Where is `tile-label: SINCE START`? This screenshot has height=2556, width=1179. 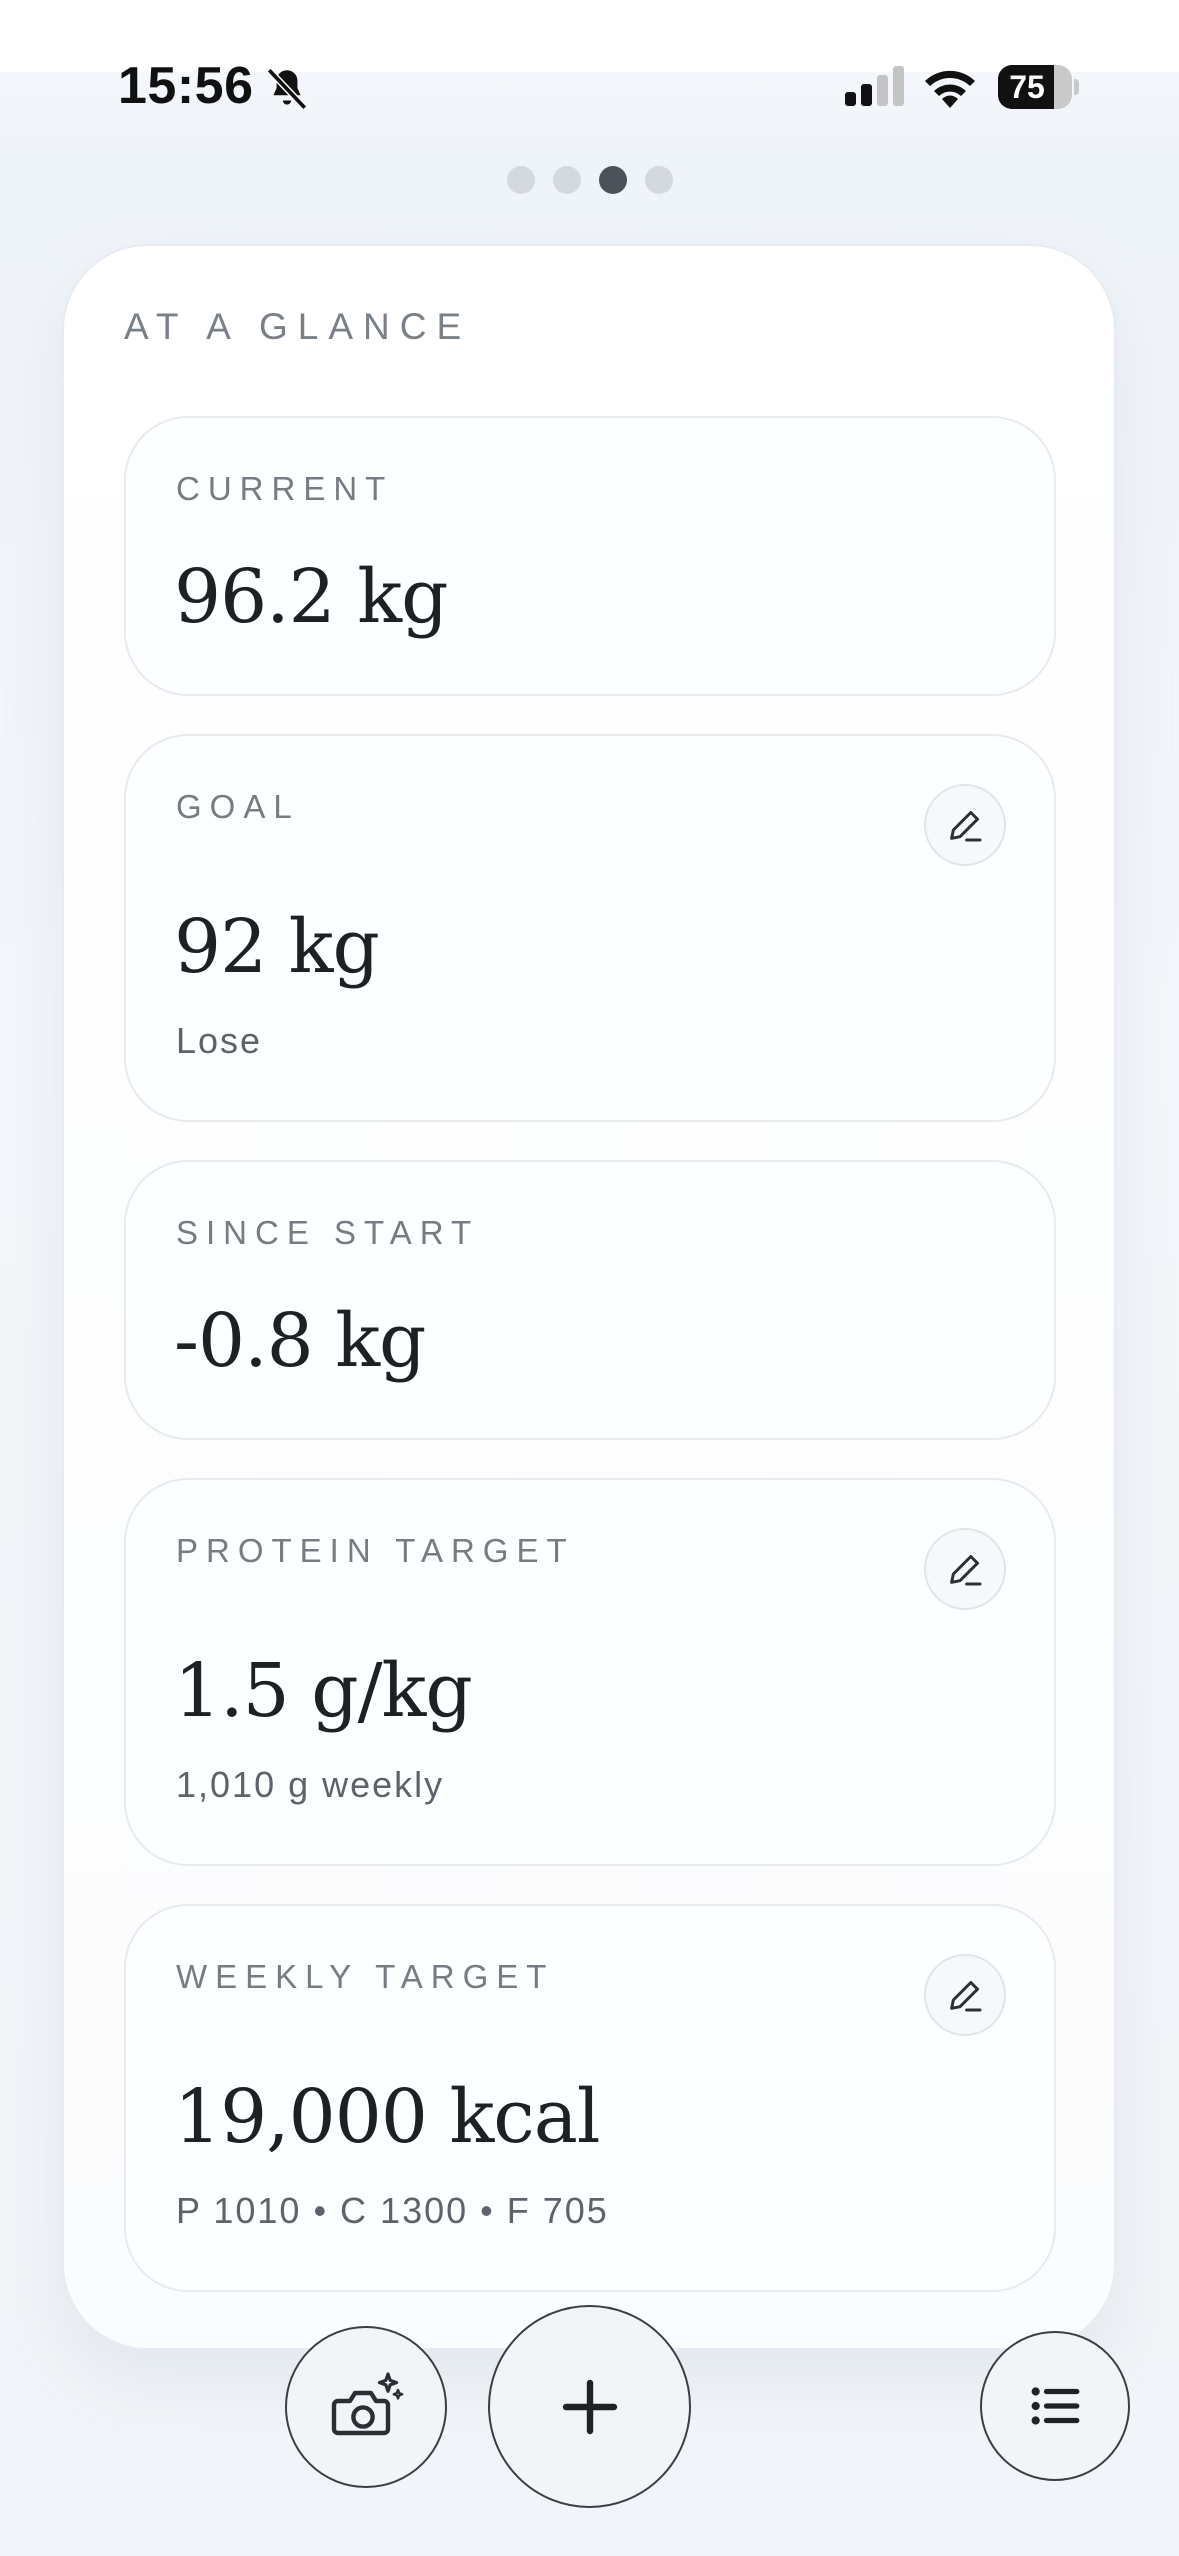
tile-label: SINCE START is located at coordinates (328, 1232).